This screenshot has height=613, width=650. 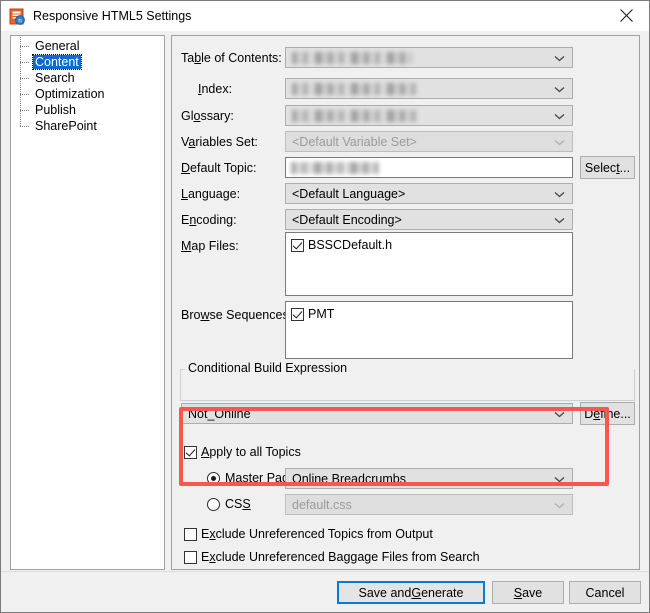 What do you see at coordinates (70, 94) in the screenshot?
I see `sidebar-item-label: Optimization` at bounding box center [70, 94].